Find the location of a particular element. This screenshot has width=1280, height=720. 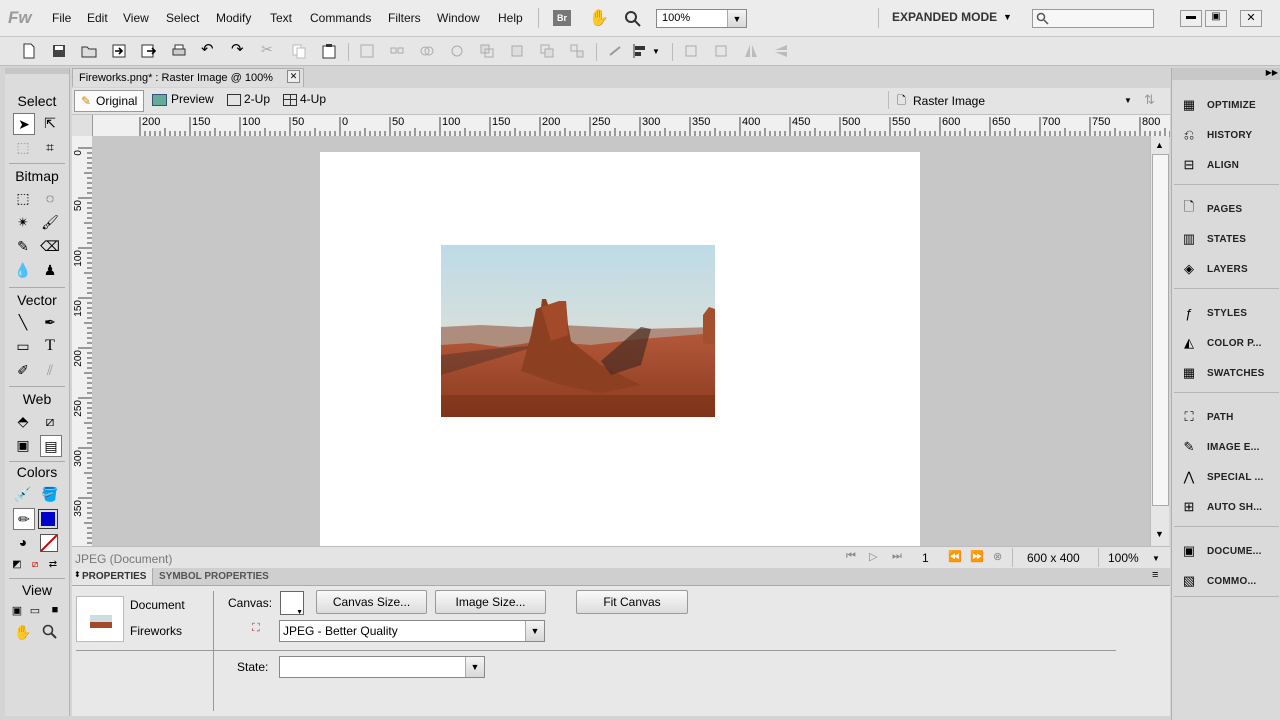

marquee-tool-icon: ⬚ is located at coordinates (23, 198).